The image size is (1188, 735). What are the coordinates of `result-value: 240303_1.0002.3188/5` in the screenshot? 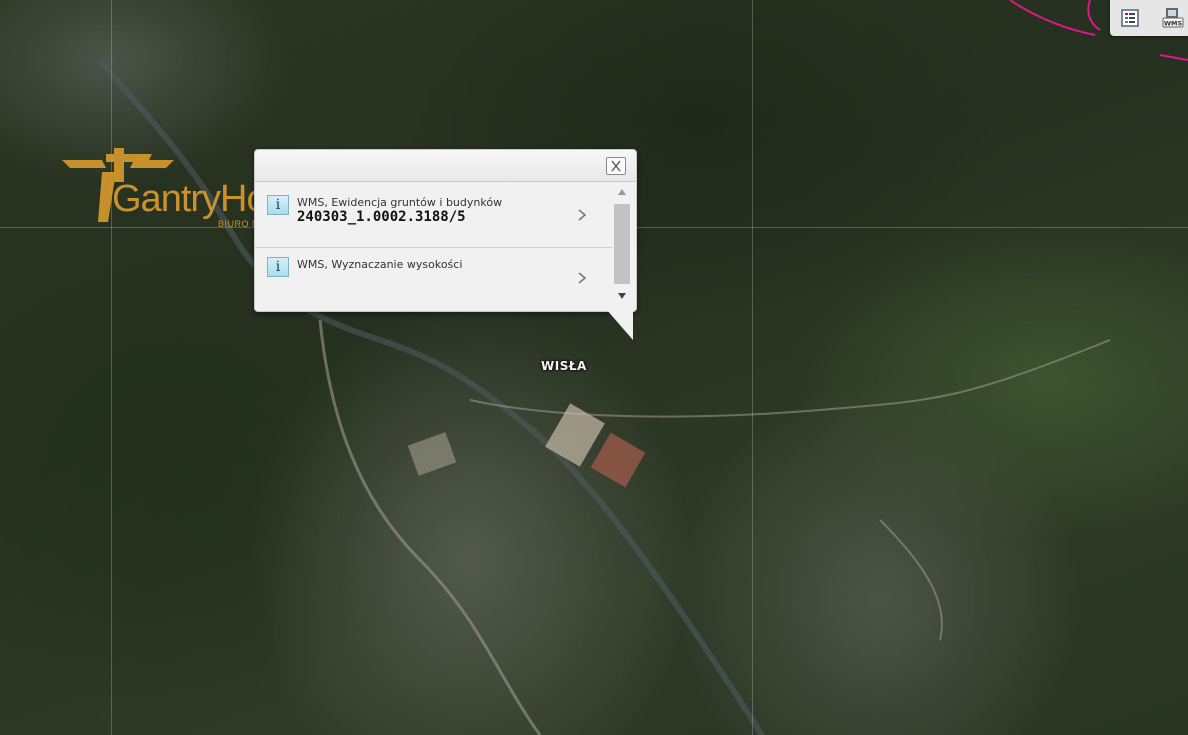 It's located at (381, 217).